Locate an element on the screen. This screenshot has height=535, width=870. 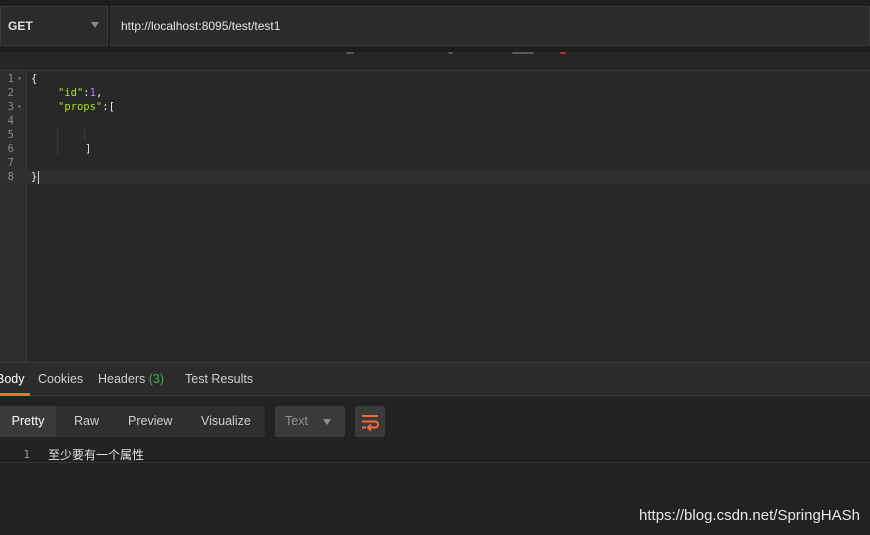
preview-button: Preview is located at coordinates (150, 421).